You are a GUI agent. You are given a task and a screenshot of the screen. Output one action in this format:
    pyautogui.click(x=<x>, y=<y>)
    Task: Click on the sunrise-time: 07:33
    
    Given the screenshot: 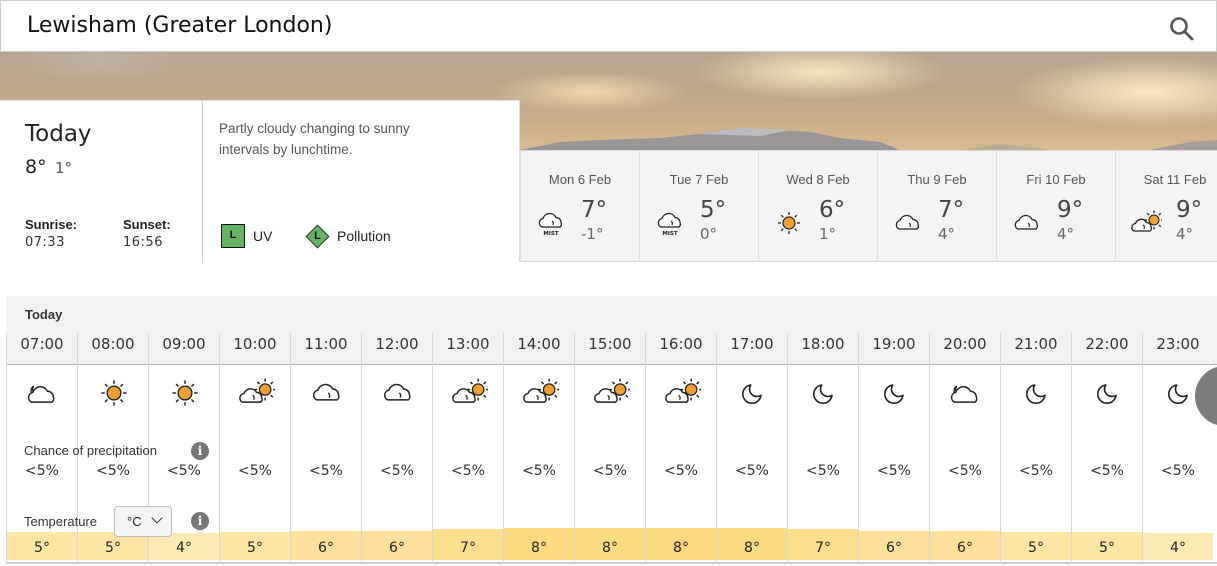 What is the action you would take?
    pyautogui.click(x=45, y=242)
    